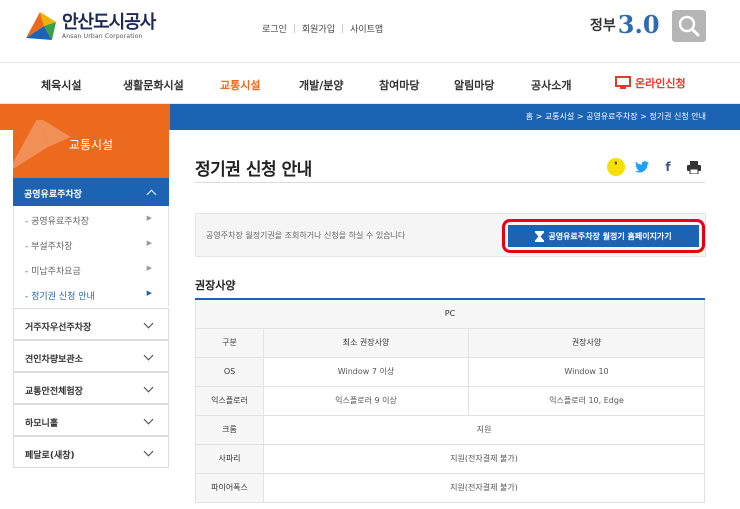  Describe the element at coordinates (91, 218) in the screenshot. I see `sidebar-subitem-public-parking: - 공영유료주차장 ▶` at that location.